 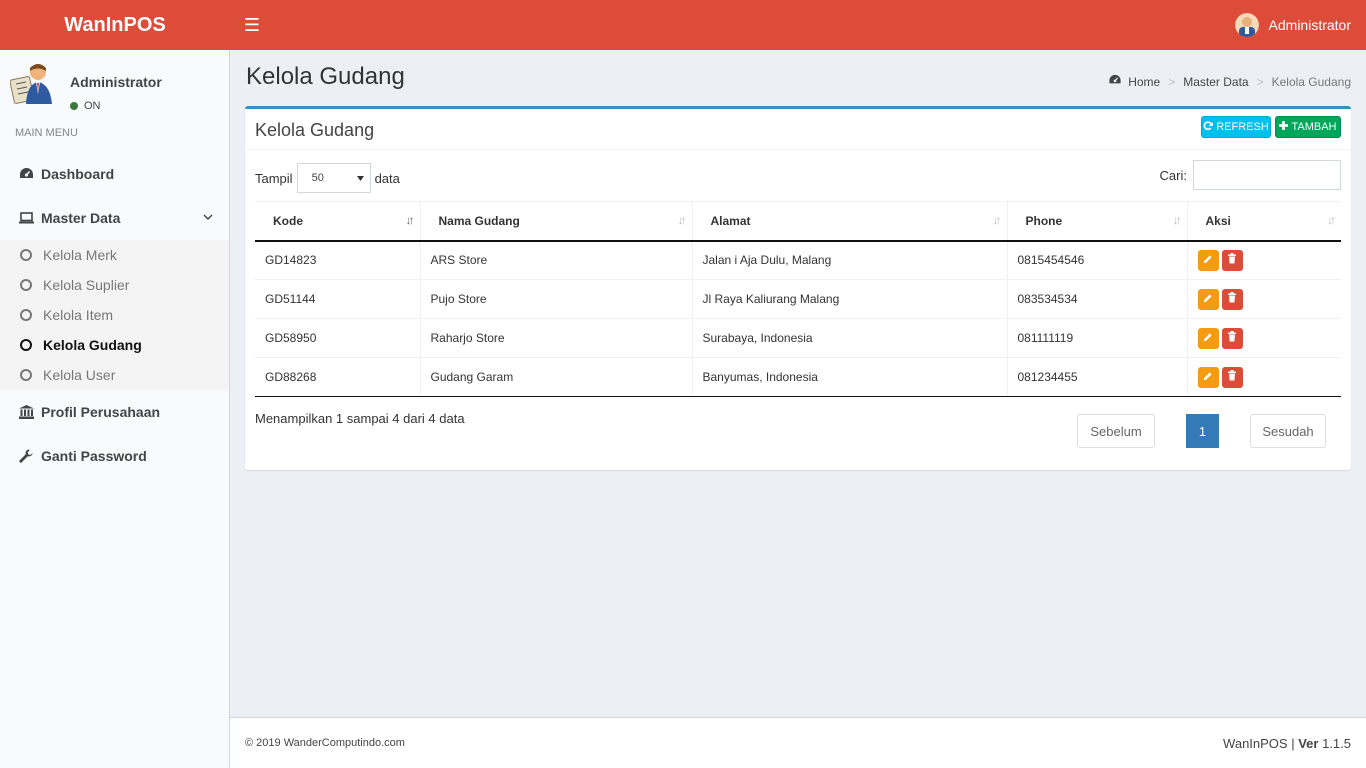 I want to click on column-header-kode: Kode ↓↑, so click(x=338, y=221).